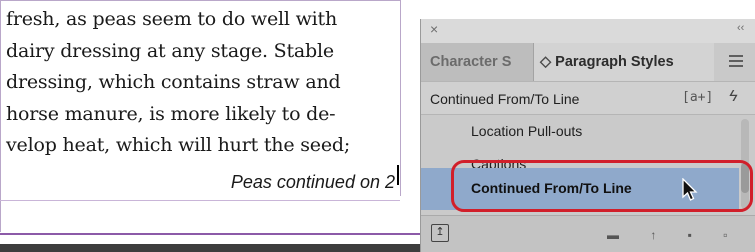 This screenshot has height=252, width=755. What do you see at coordinates (173, 82) in the screenshot?
I see `text-line: dressing, which contains straw and` at bounding box center [173, 82].